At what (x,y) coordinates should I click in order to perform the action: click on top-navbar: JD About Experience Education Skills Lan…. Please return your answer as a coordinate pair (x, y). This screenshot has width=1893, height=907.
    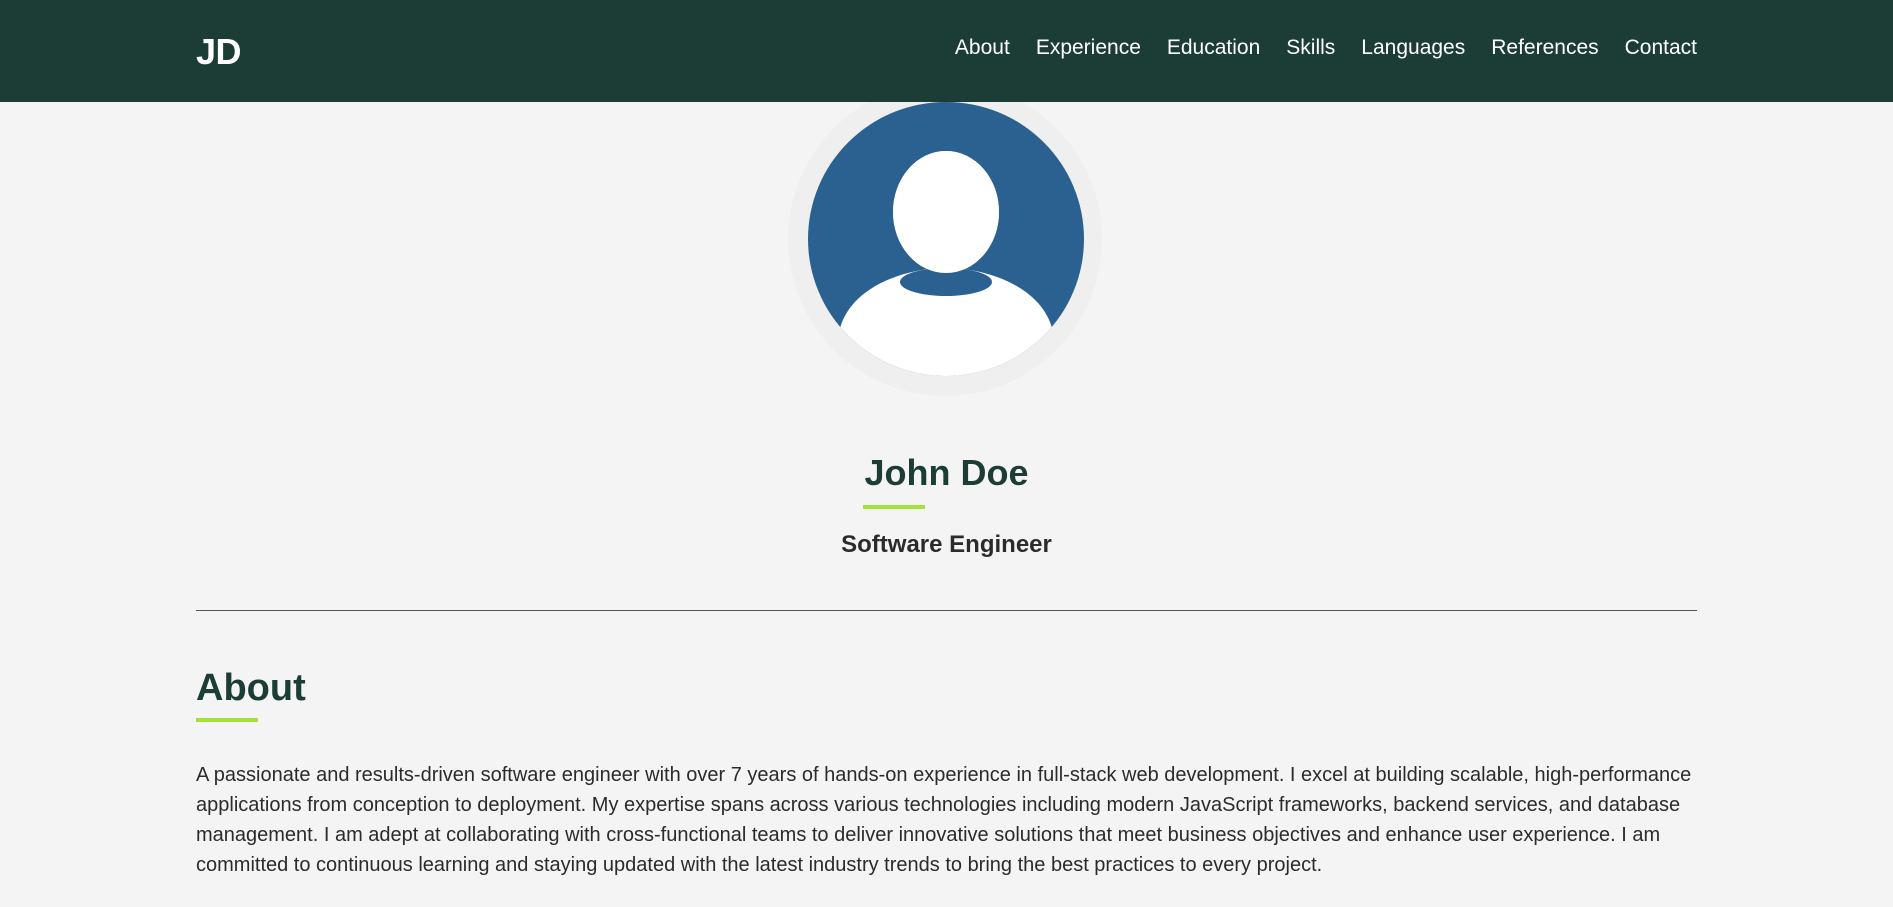
    Looking at the image, I should click on (946, 51).